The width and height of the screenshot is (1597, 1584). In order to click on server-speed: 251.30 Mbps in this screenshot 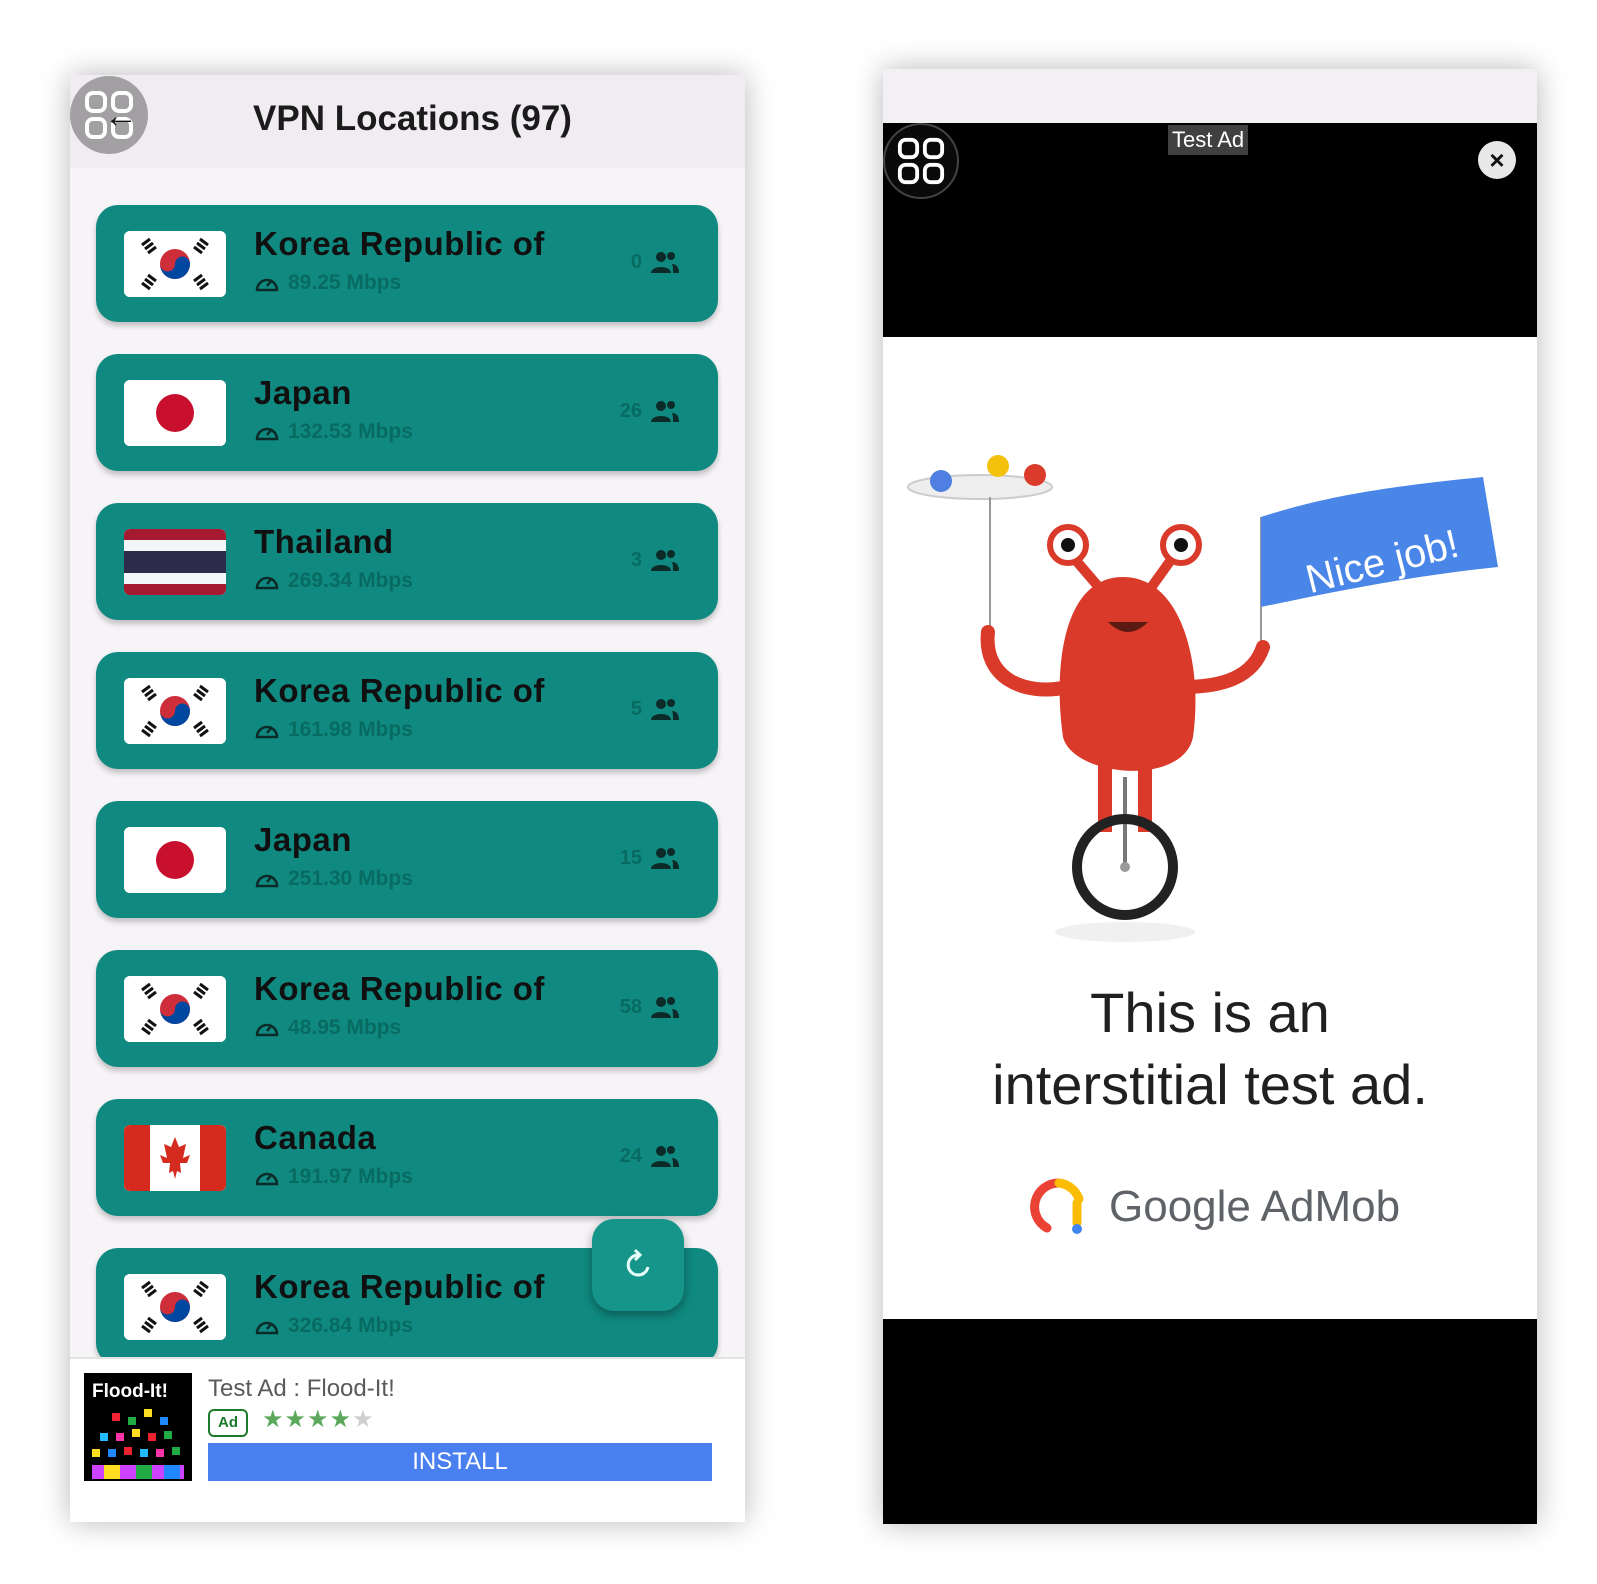, I will do `click(333, 879)`.